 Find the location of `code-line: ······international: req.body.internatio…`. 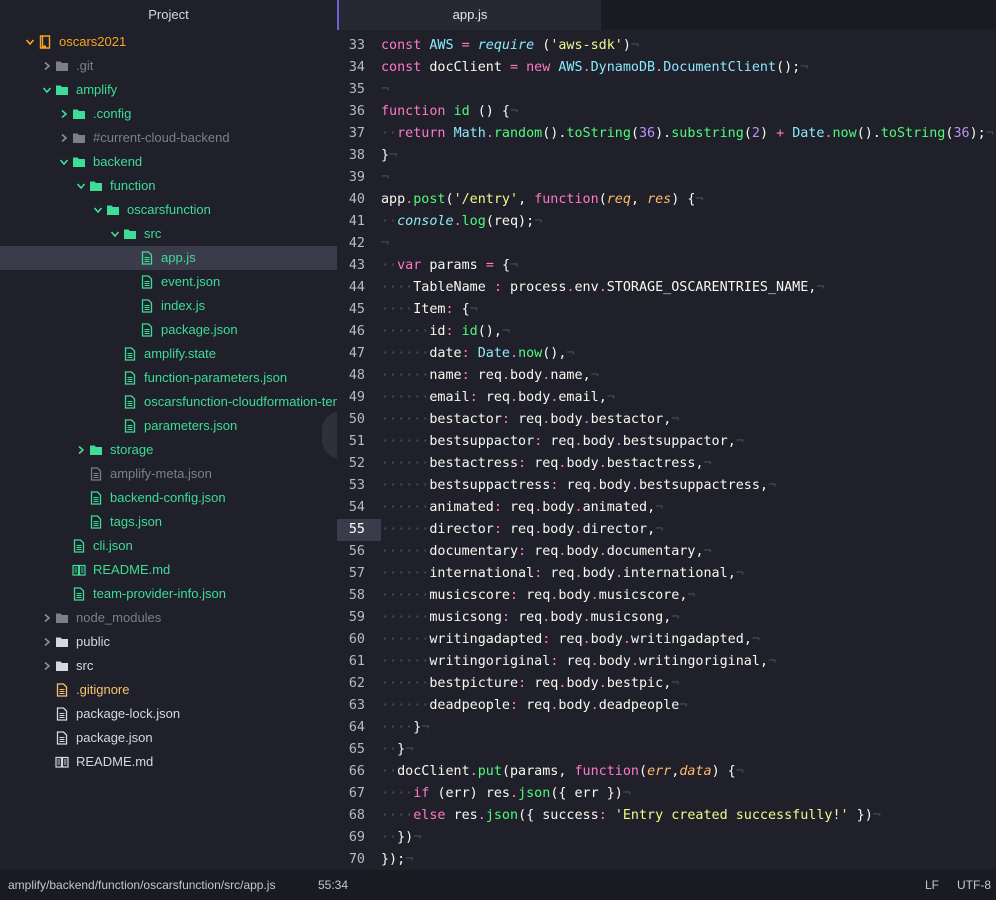

code-line: ······international: req.body.internatio… is located at coordinates (562, 574).